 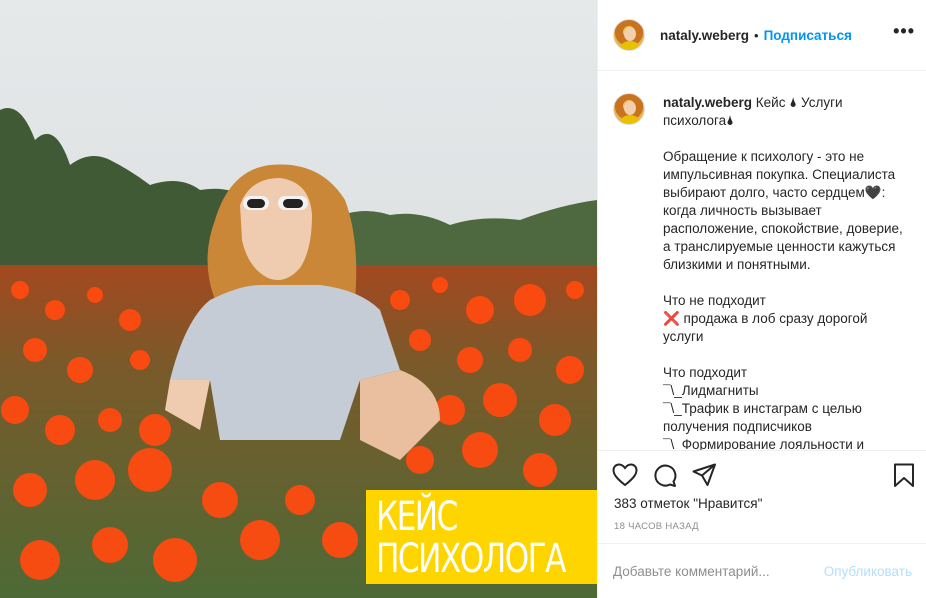 What do you see at coordinates (704, 475) in the screenshot?
I see `share-icon` at bounding box center [704, 475].